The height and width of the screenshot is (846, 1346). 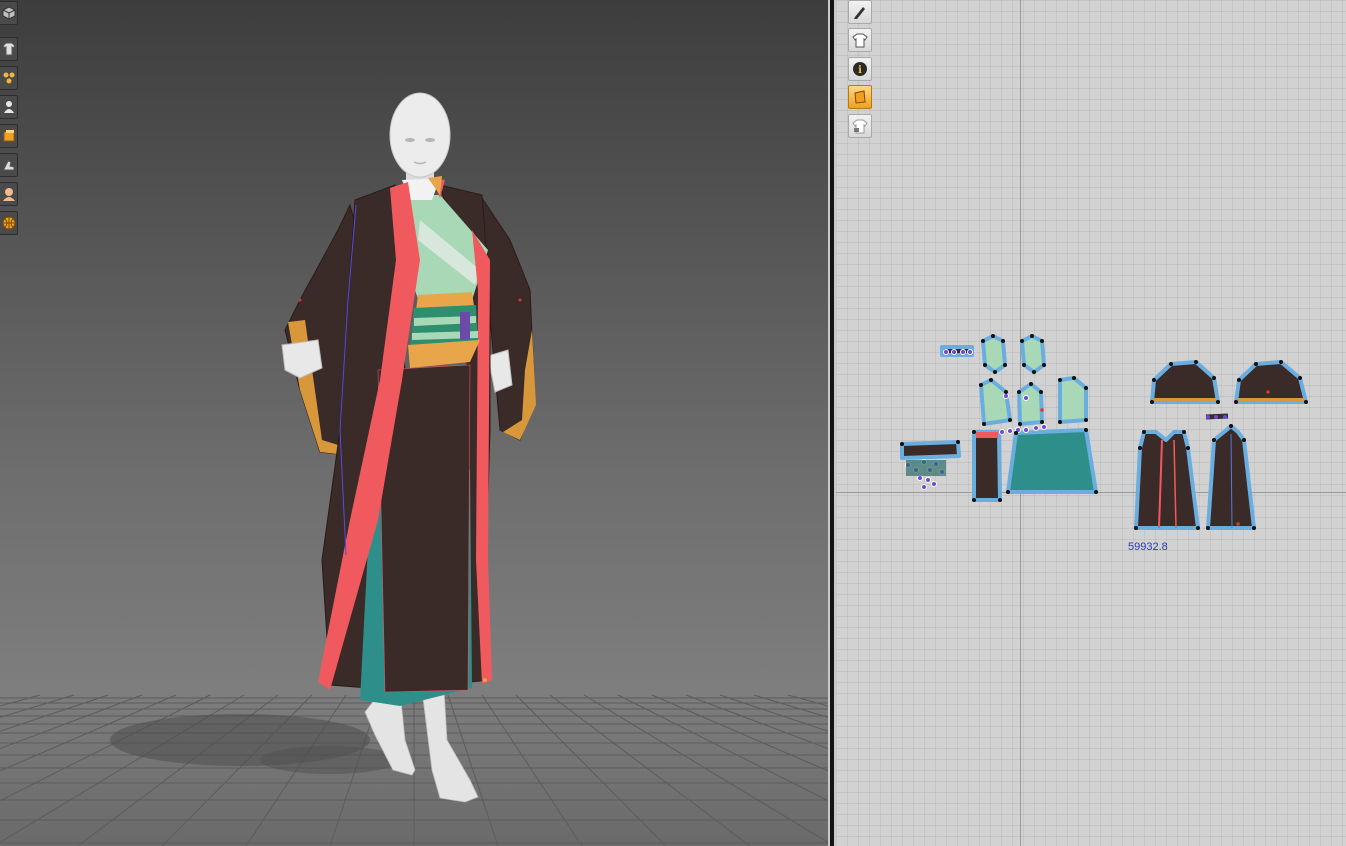 What do you see at coordinates (860, 97) in the screenshot?
I see `texture-icon` at bounding box center [860, 97].